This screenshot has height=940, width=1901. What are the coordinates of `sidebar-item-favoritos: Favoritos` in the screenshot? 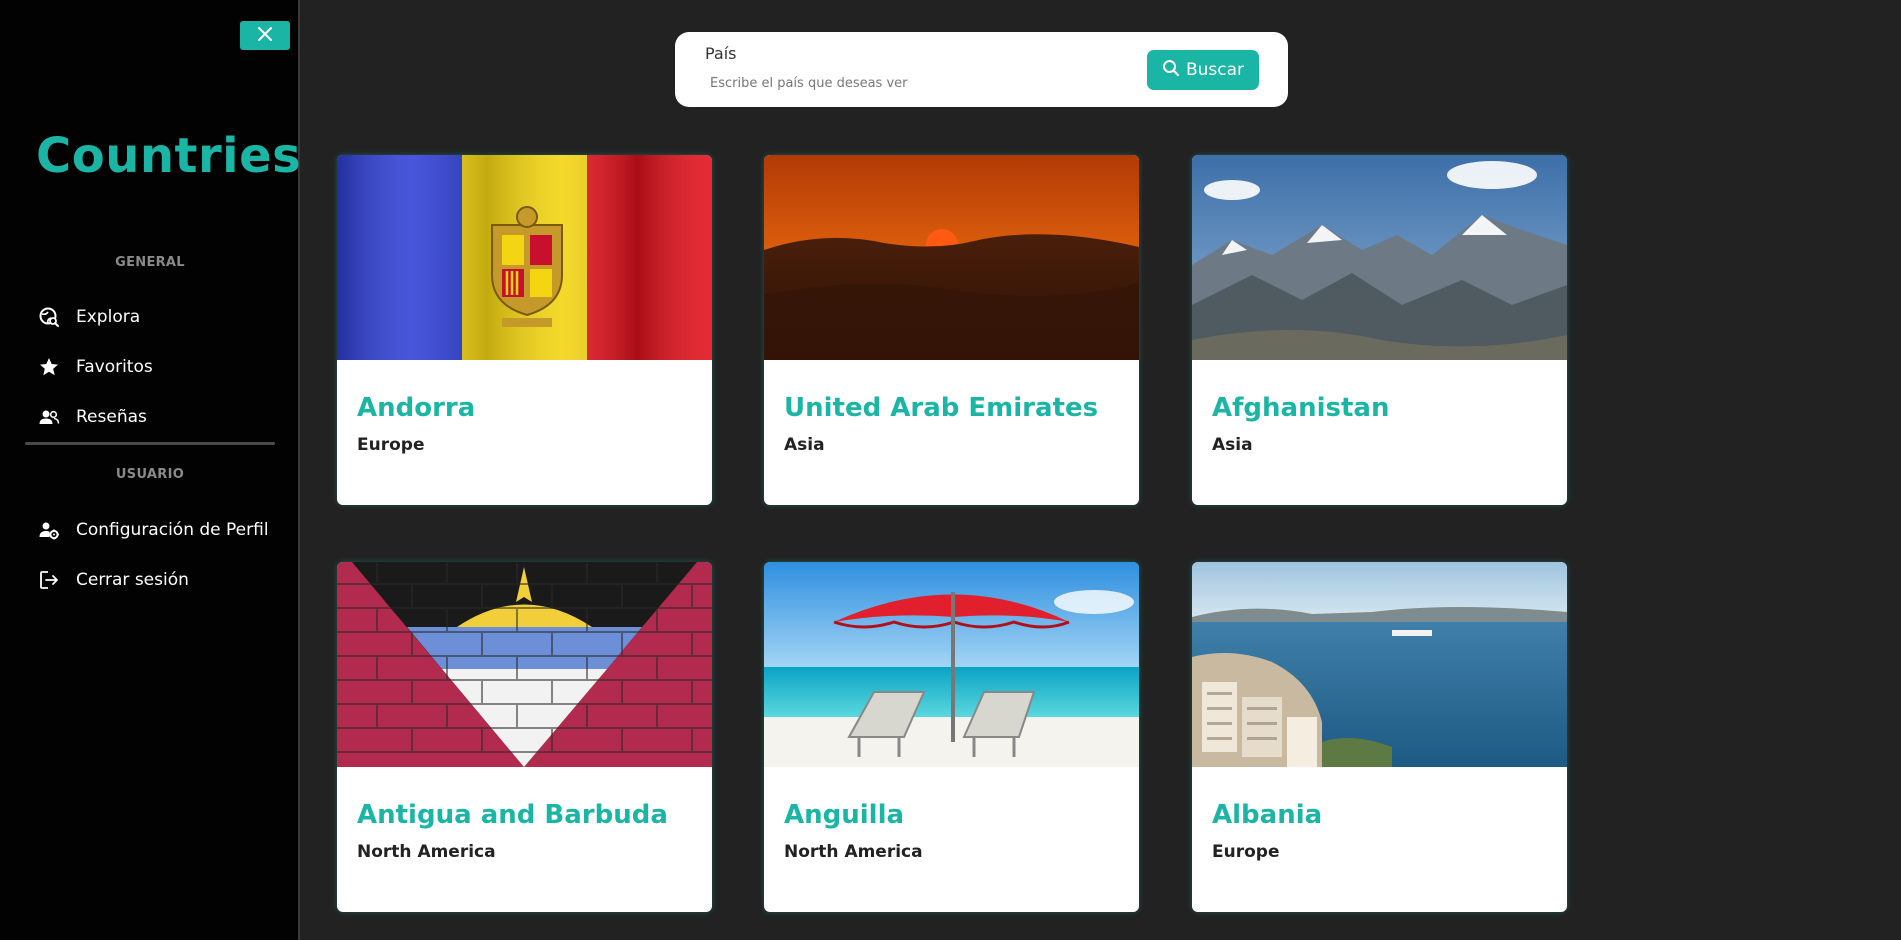 It's located at (95, 367).